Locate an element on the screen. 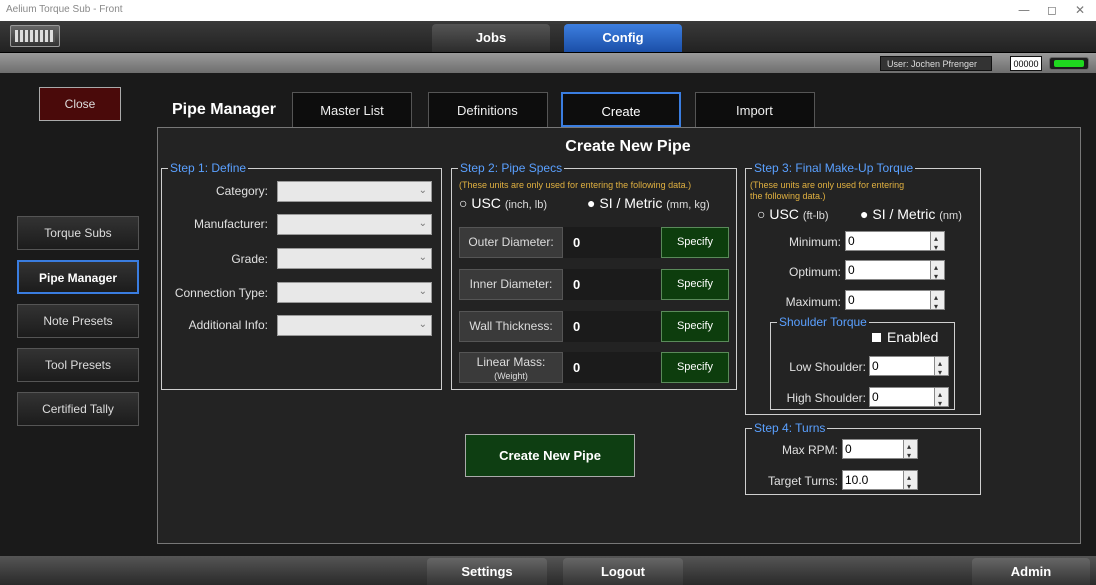 Image resolution: width=1096 pixels, height=585 pixels. step4-legend: Step 4: Turns is located at coordinates (790, 428).